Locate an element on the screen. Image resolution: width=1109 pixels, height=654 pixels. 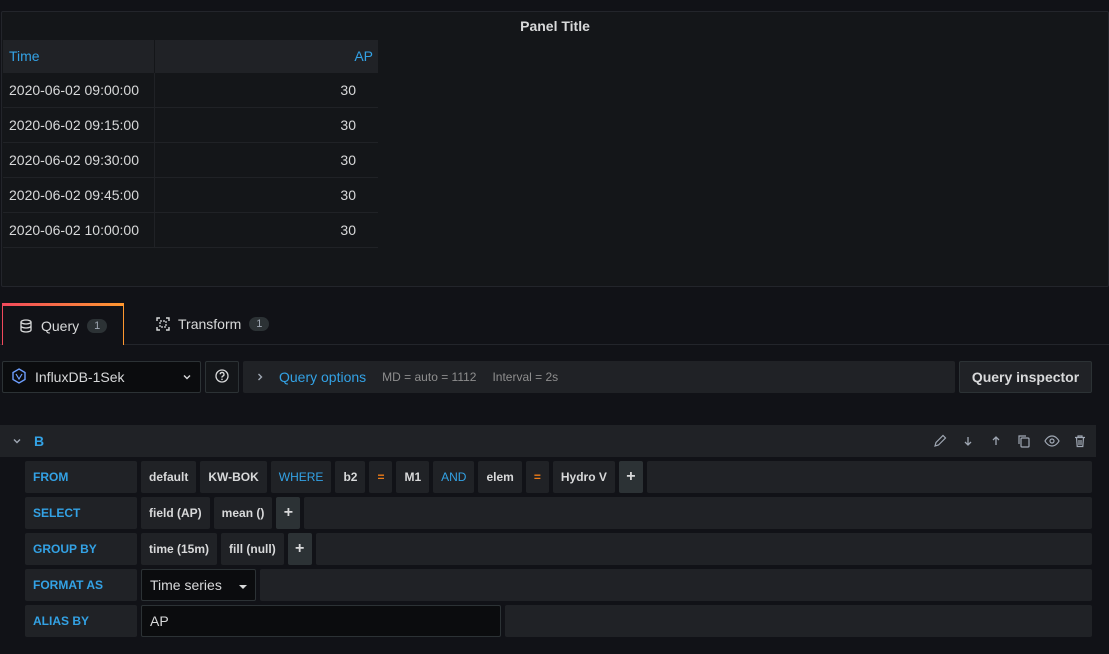
table-row: 2020-06-02 09:30:00 30 is located at coordinates (190, 160).